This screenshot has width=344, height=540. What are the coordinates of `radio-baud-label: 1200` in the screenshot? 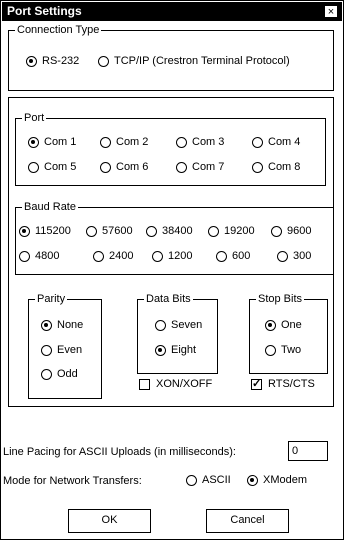 It's located at (180, 256).